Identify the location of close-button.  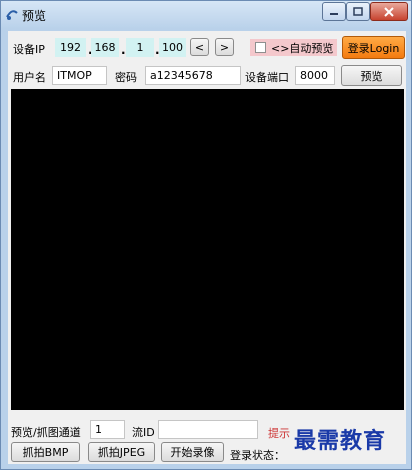
(389, 11).